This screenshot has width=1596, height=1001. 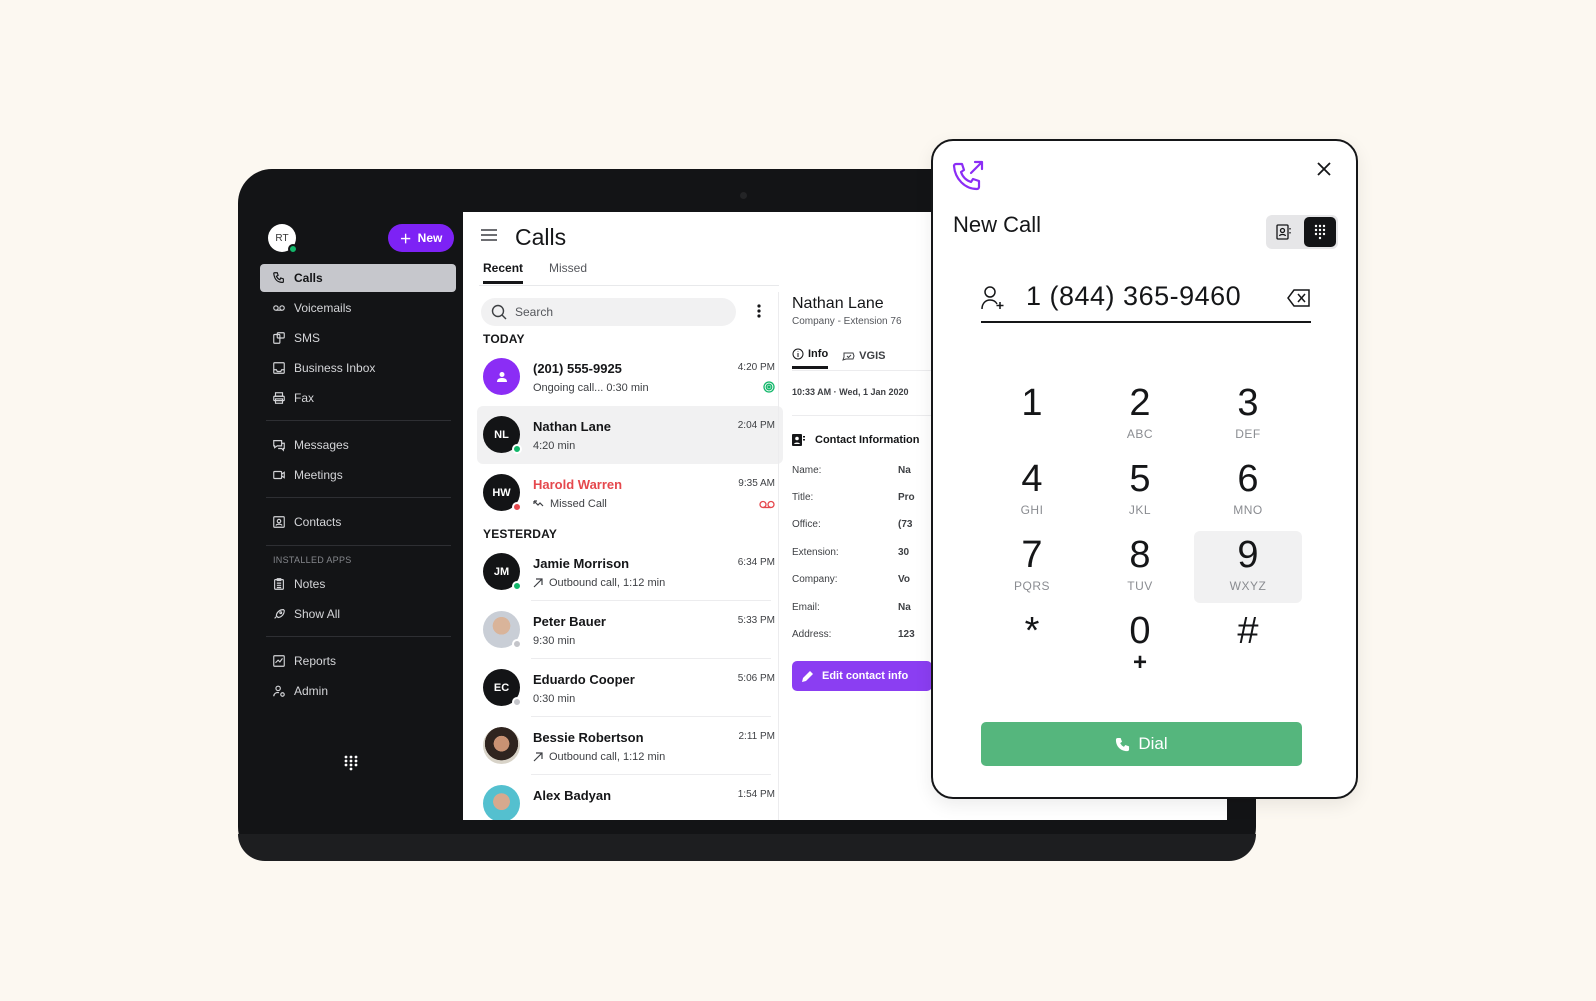 I want to click on dialpad-icon, so click(x=351, y=765).